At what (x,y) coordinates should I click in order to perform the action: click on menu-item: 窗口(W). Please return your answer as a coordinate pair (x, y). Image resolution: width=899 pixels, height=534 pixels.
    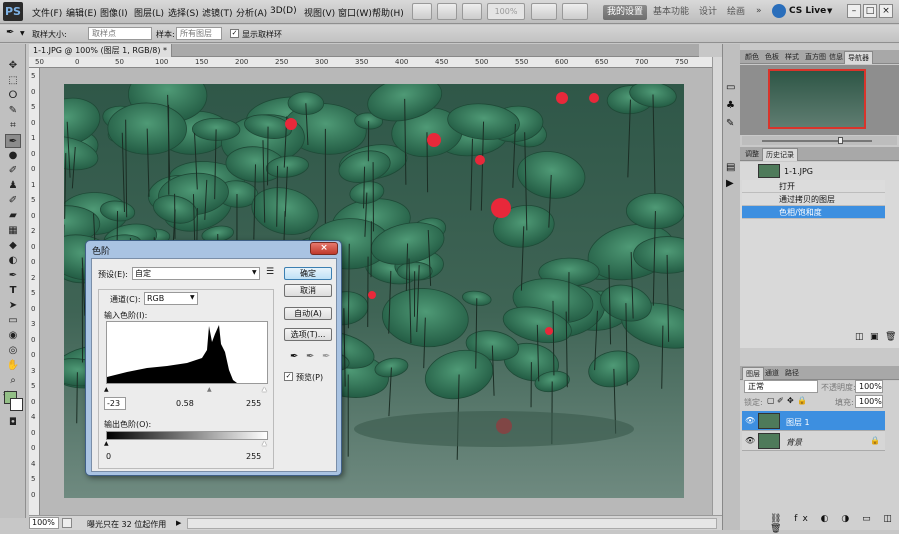
    Looking at the image, I should click on (355, 12).